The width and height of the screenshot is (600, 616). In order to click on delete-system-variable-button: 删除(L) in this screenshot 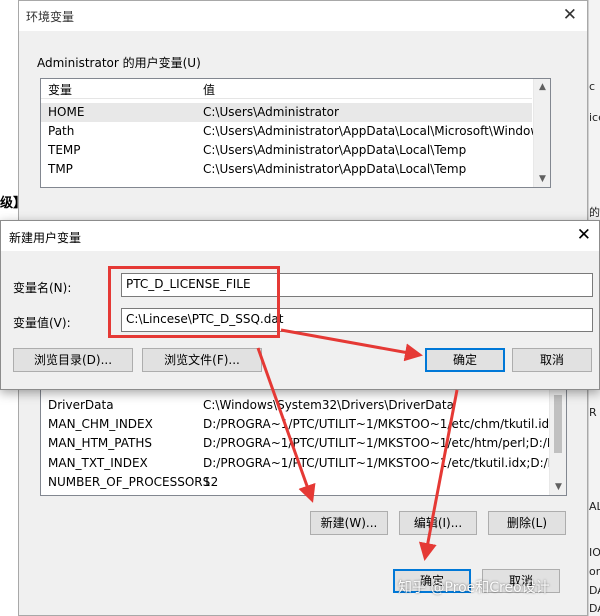, I will do `click(527, 523)`.